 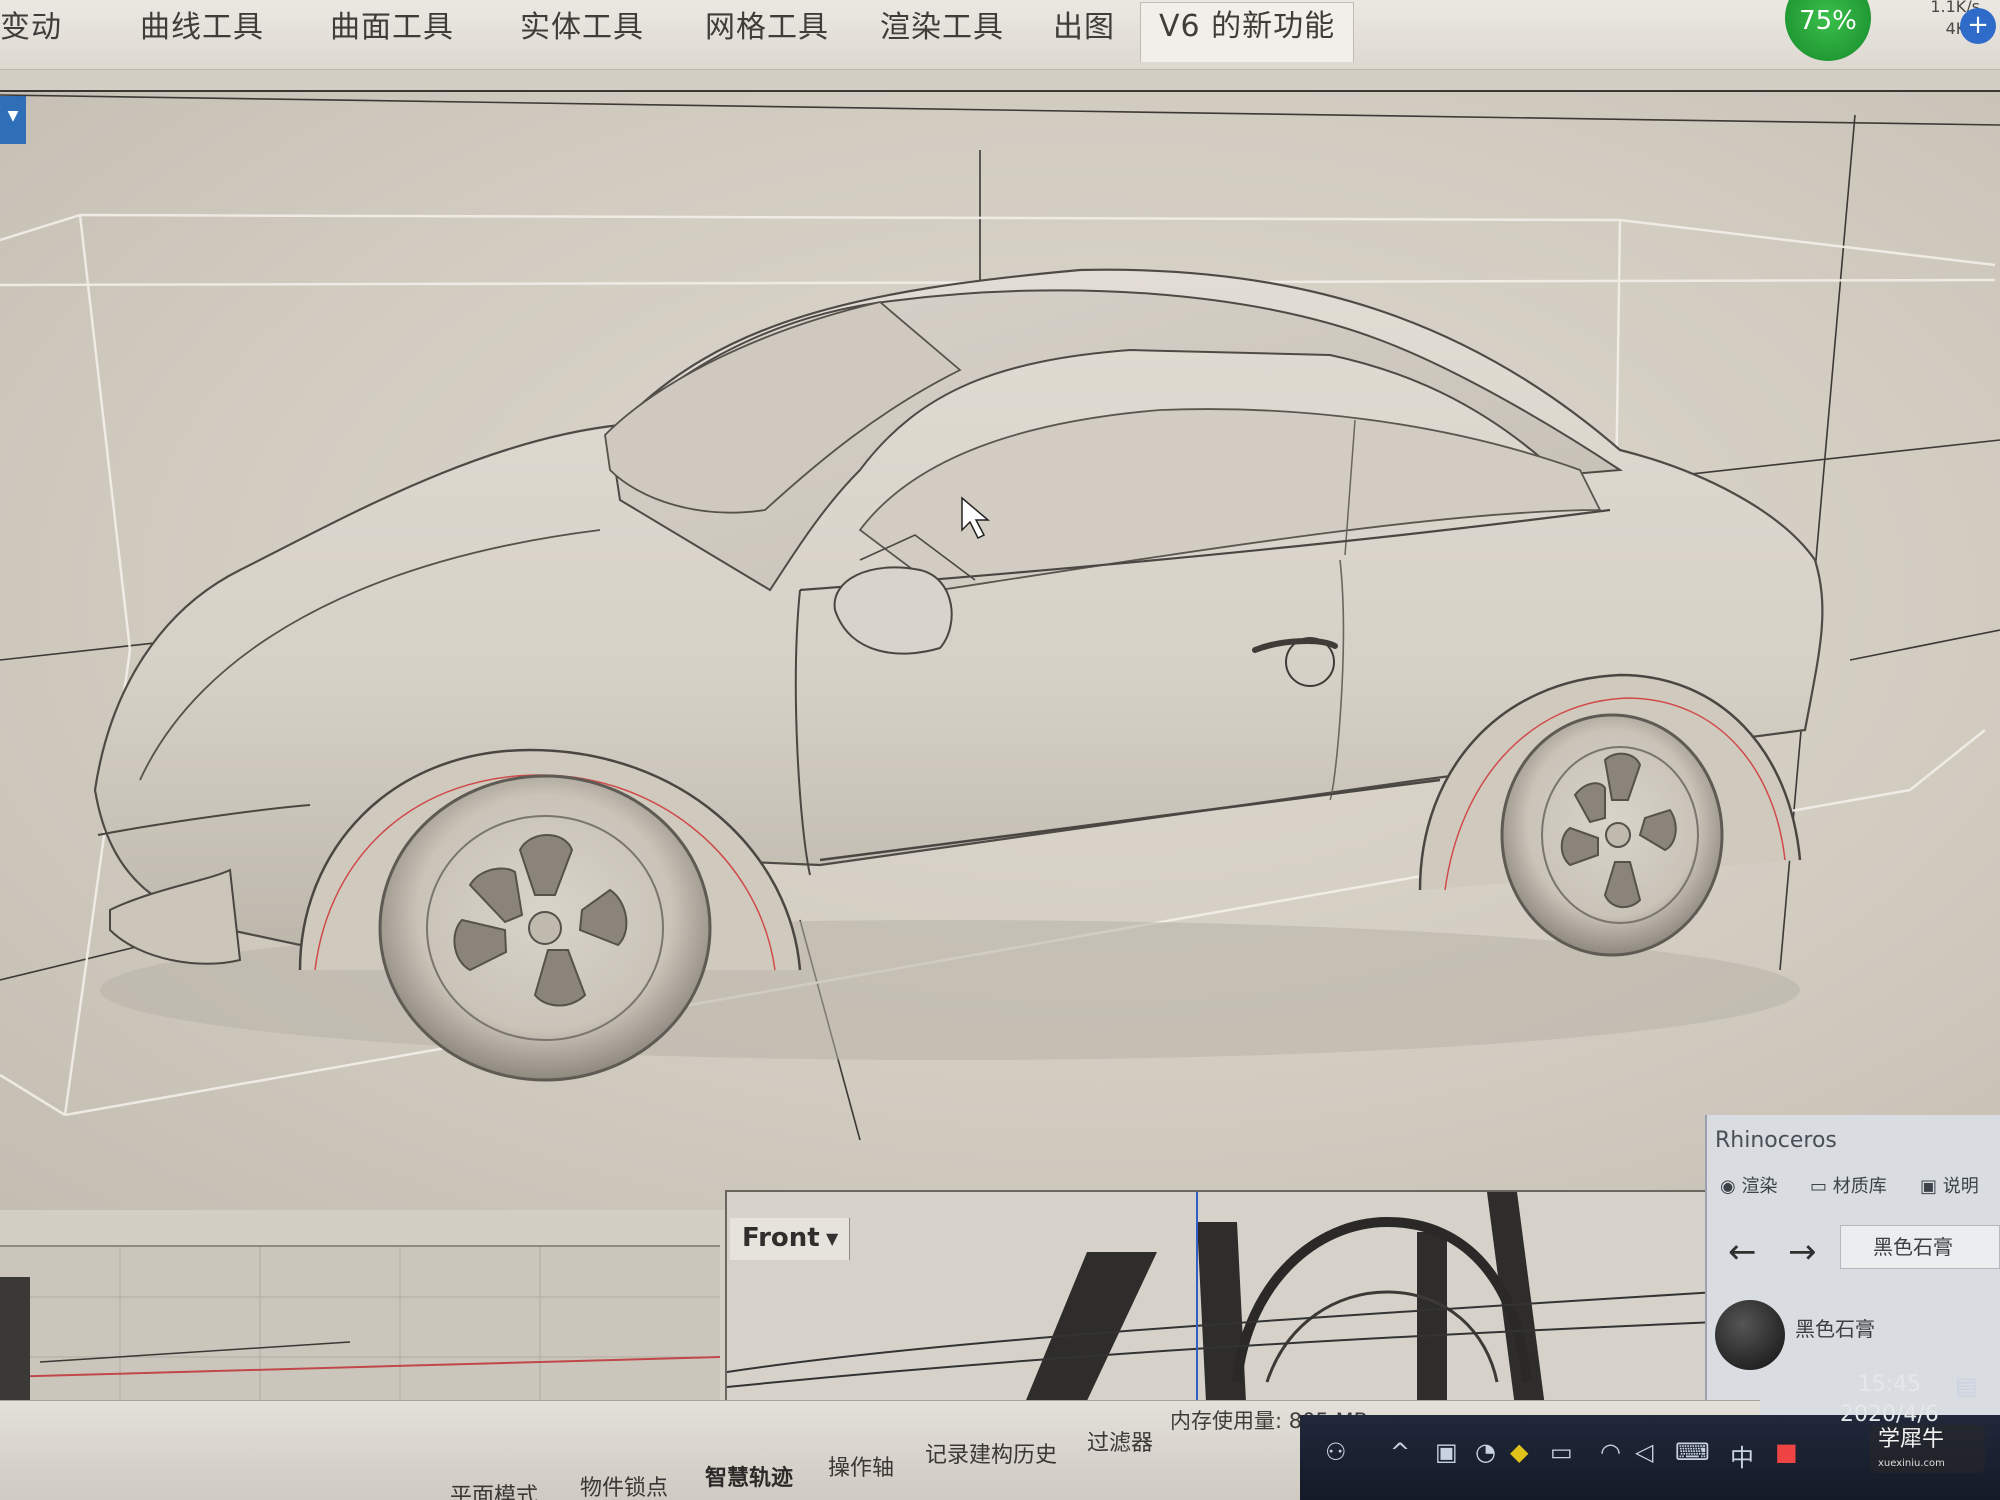 I want to click on front-viewport, so click(x=1221, y=1306).